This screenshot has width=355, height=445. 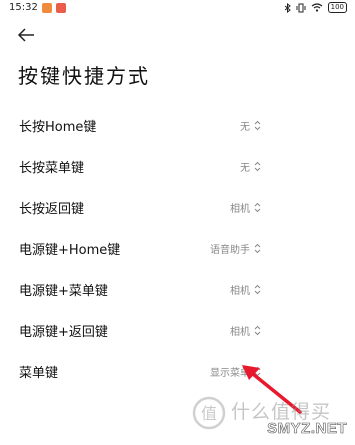 I want to click on status-right: 100, so click(x=315, y=7).